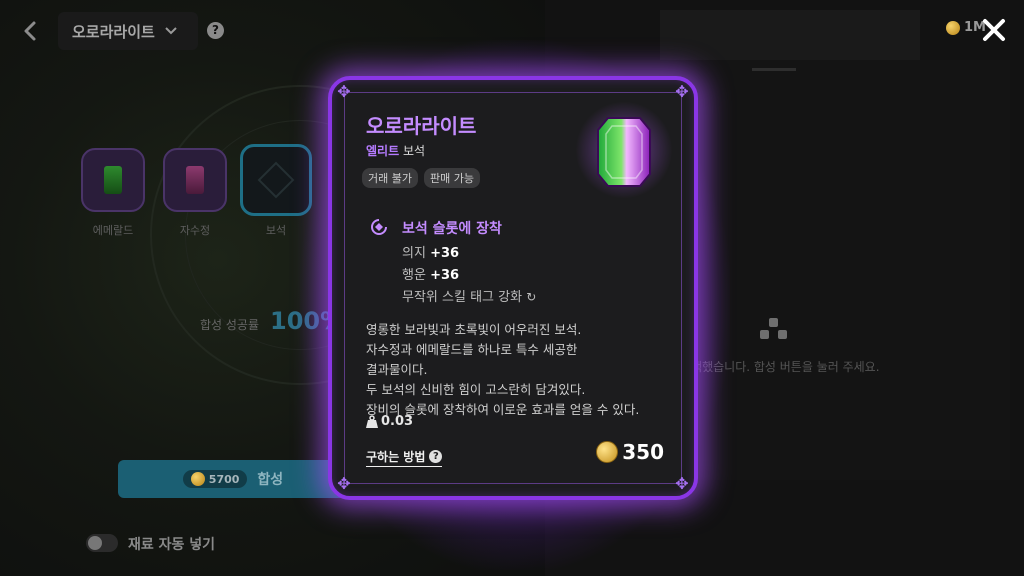 This screenshot has width=1024, height=576. I want to click on description-line: 두 보석의 신비한 힘이 고스란히 담겨있다., so click(476, 389).